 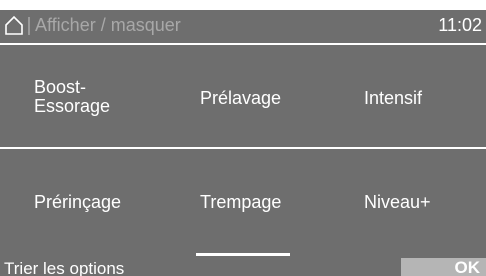 What do you see at coordinates (240, 98) in the screenshot?
I see `option-prelavage: Prélavage` at bounding box center [240, 98].